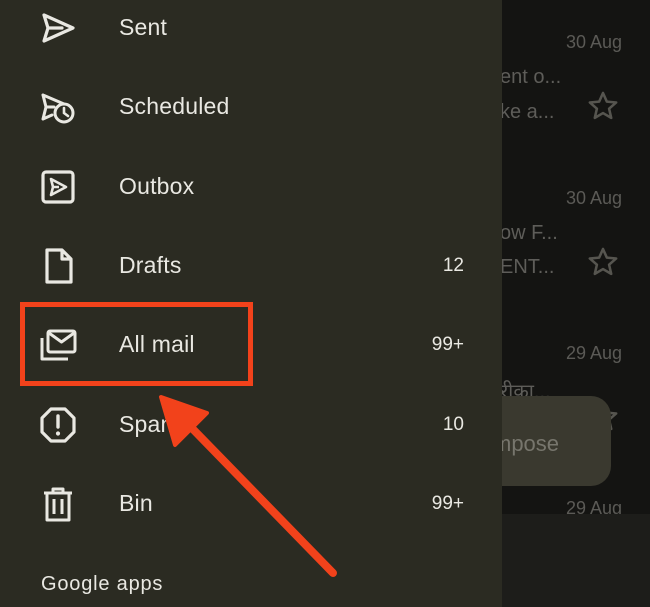 The image size is (650, 607). Describe the element at coordinates (251, 31) in the screenshot. I see `drawer-item-sent: Sent` at that location.